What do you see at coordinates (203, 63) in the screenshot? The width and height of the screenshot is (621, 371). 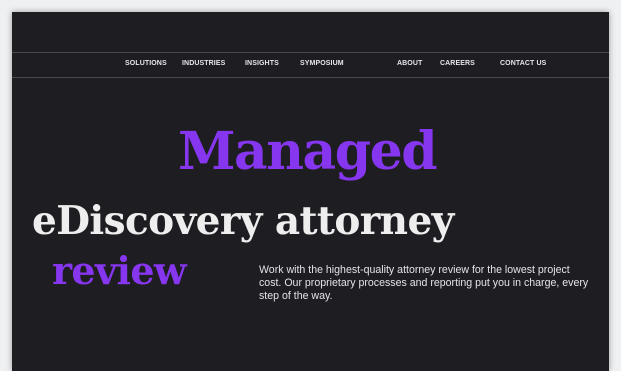 I see `nav-item-industries: INDUSTRIES` at bounding box center [203, 63].